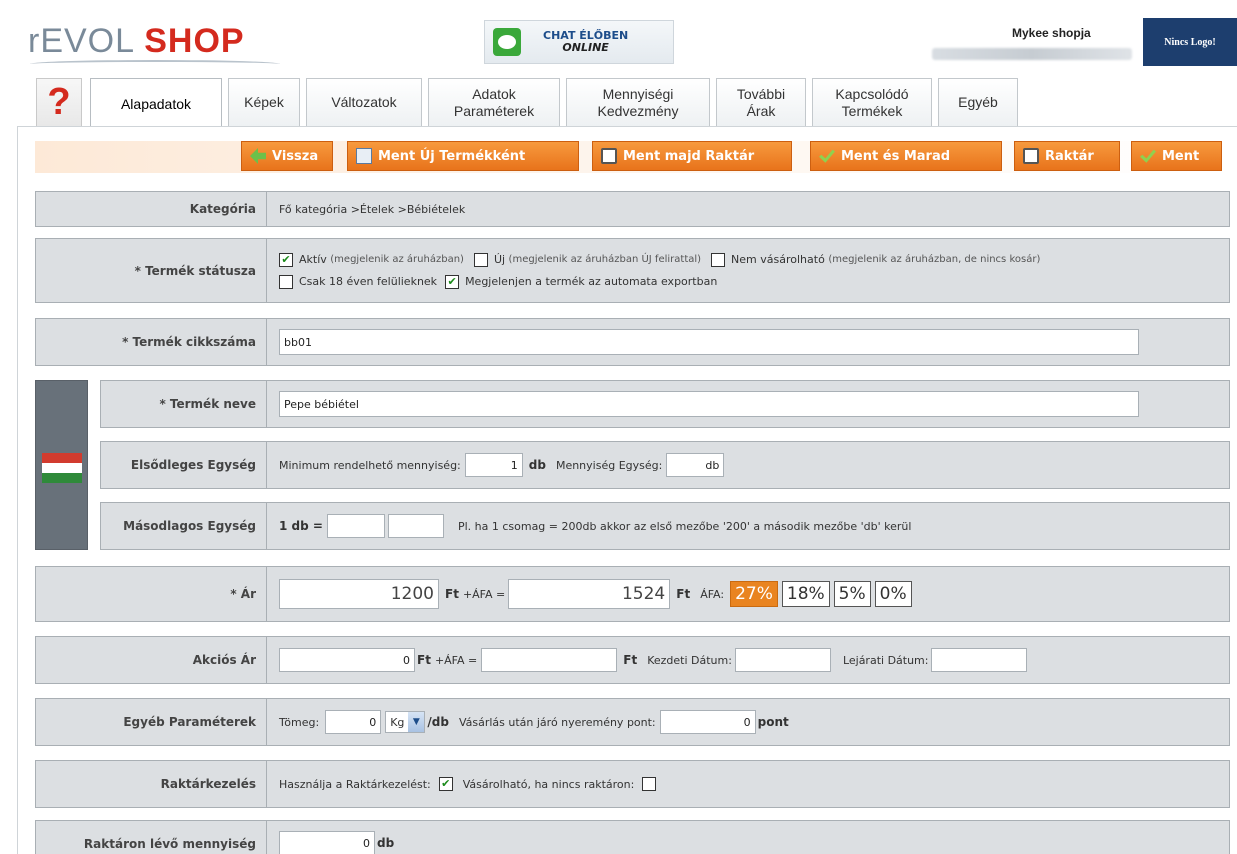 Image resolution: width=1237 pixels, height=854 pixels. Describe the element at coordinates (782, 660) in the screenshot. I see `sale-start-date-input` at that location.